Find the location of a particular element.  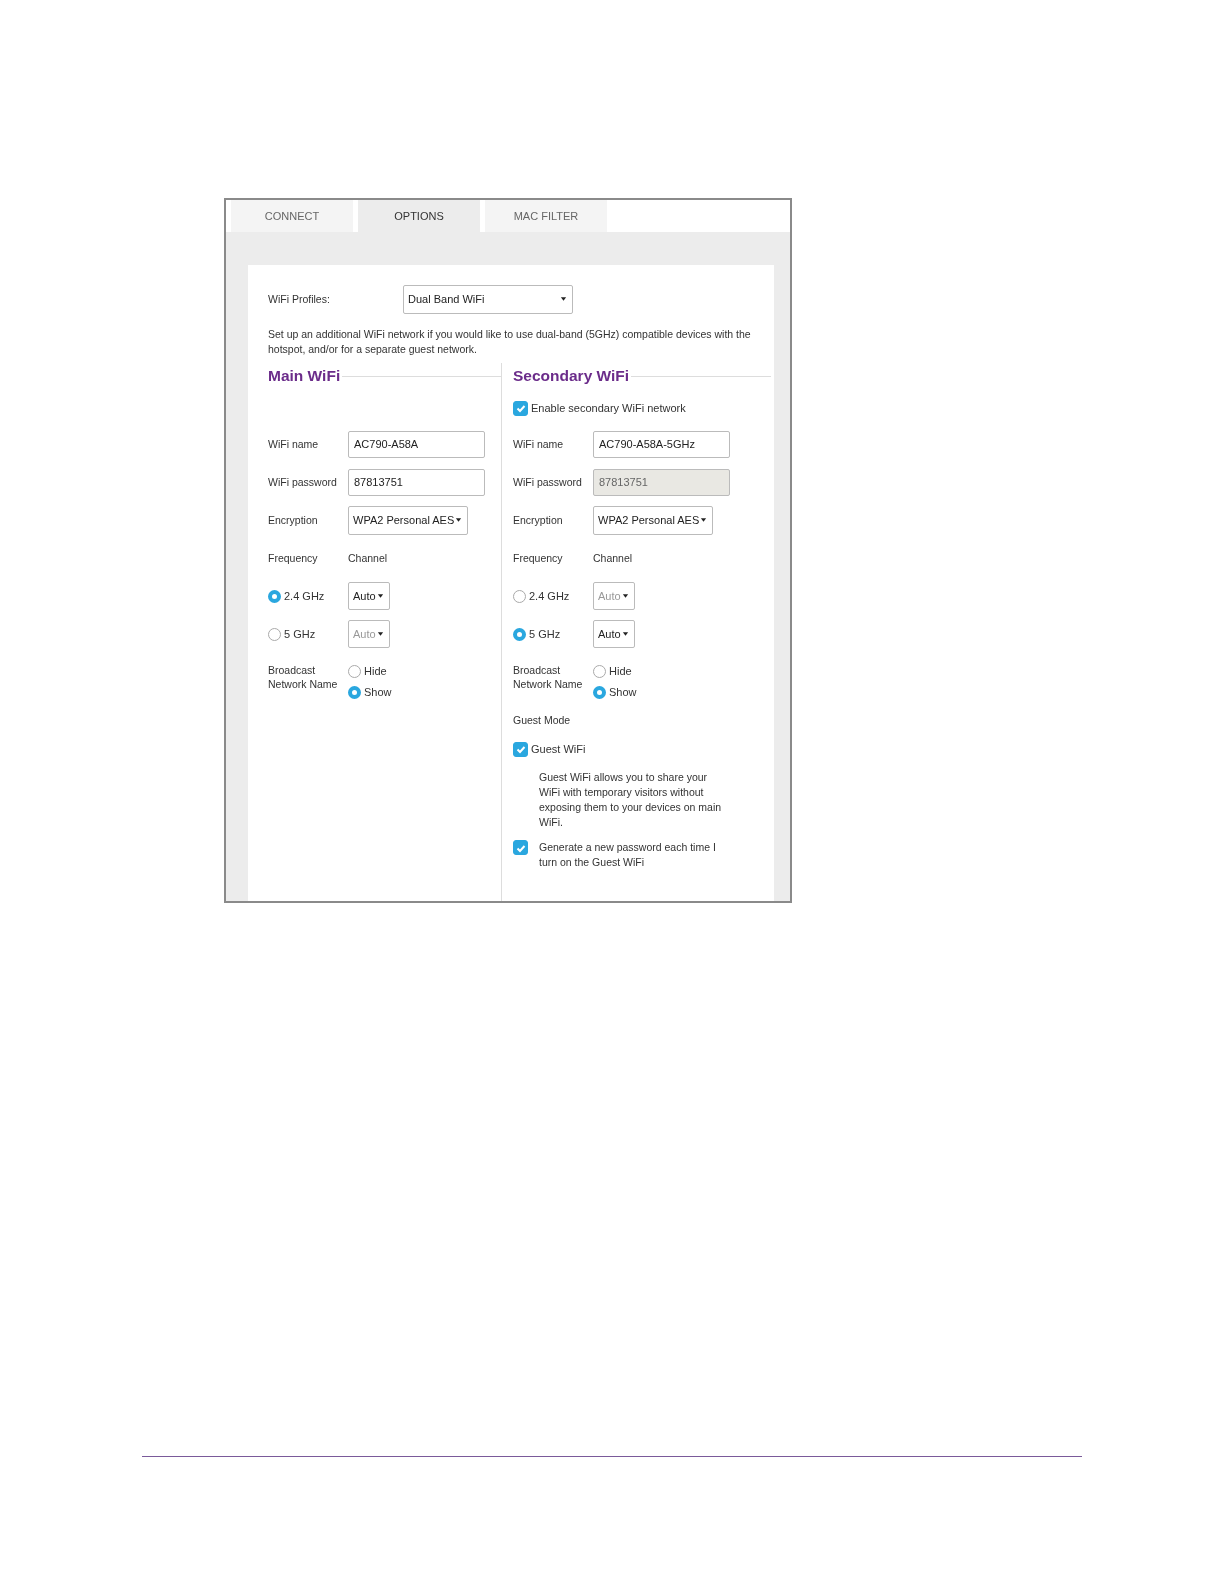

input-field: AC790-A58A-5GHz is located at coordinates (661, 444).